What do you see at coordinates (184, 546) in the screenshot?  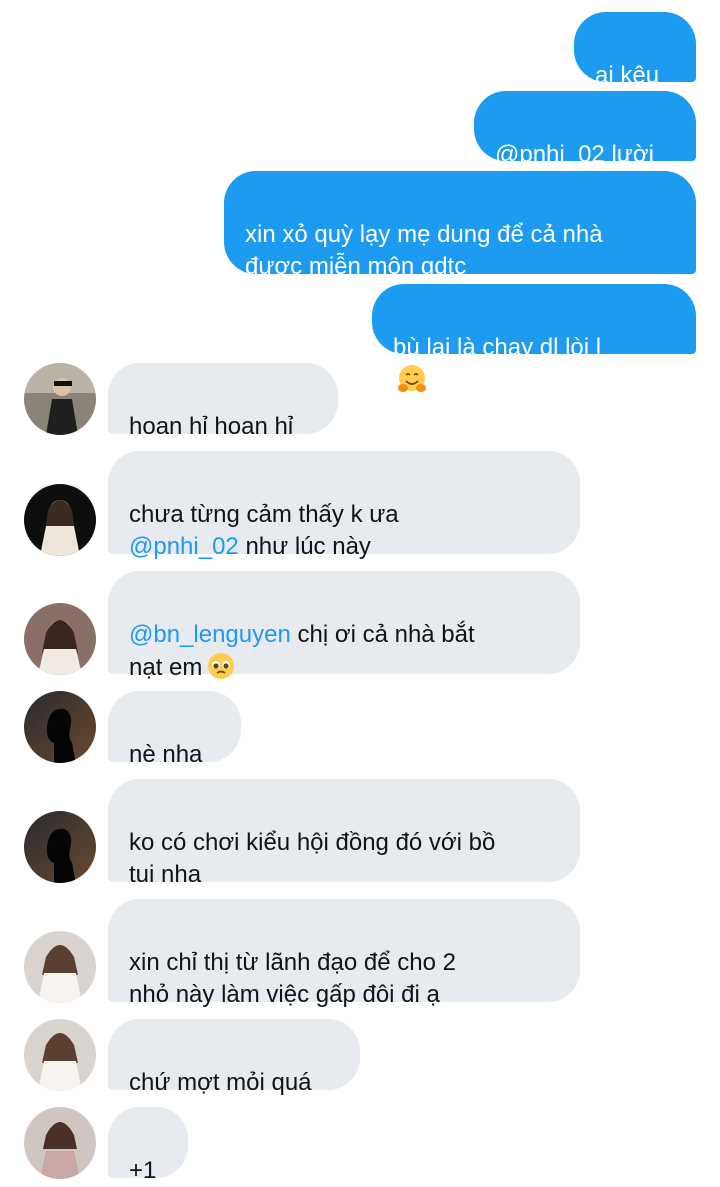 I see `mention-link: @pnhi_02` at bounding box center [184, 546].